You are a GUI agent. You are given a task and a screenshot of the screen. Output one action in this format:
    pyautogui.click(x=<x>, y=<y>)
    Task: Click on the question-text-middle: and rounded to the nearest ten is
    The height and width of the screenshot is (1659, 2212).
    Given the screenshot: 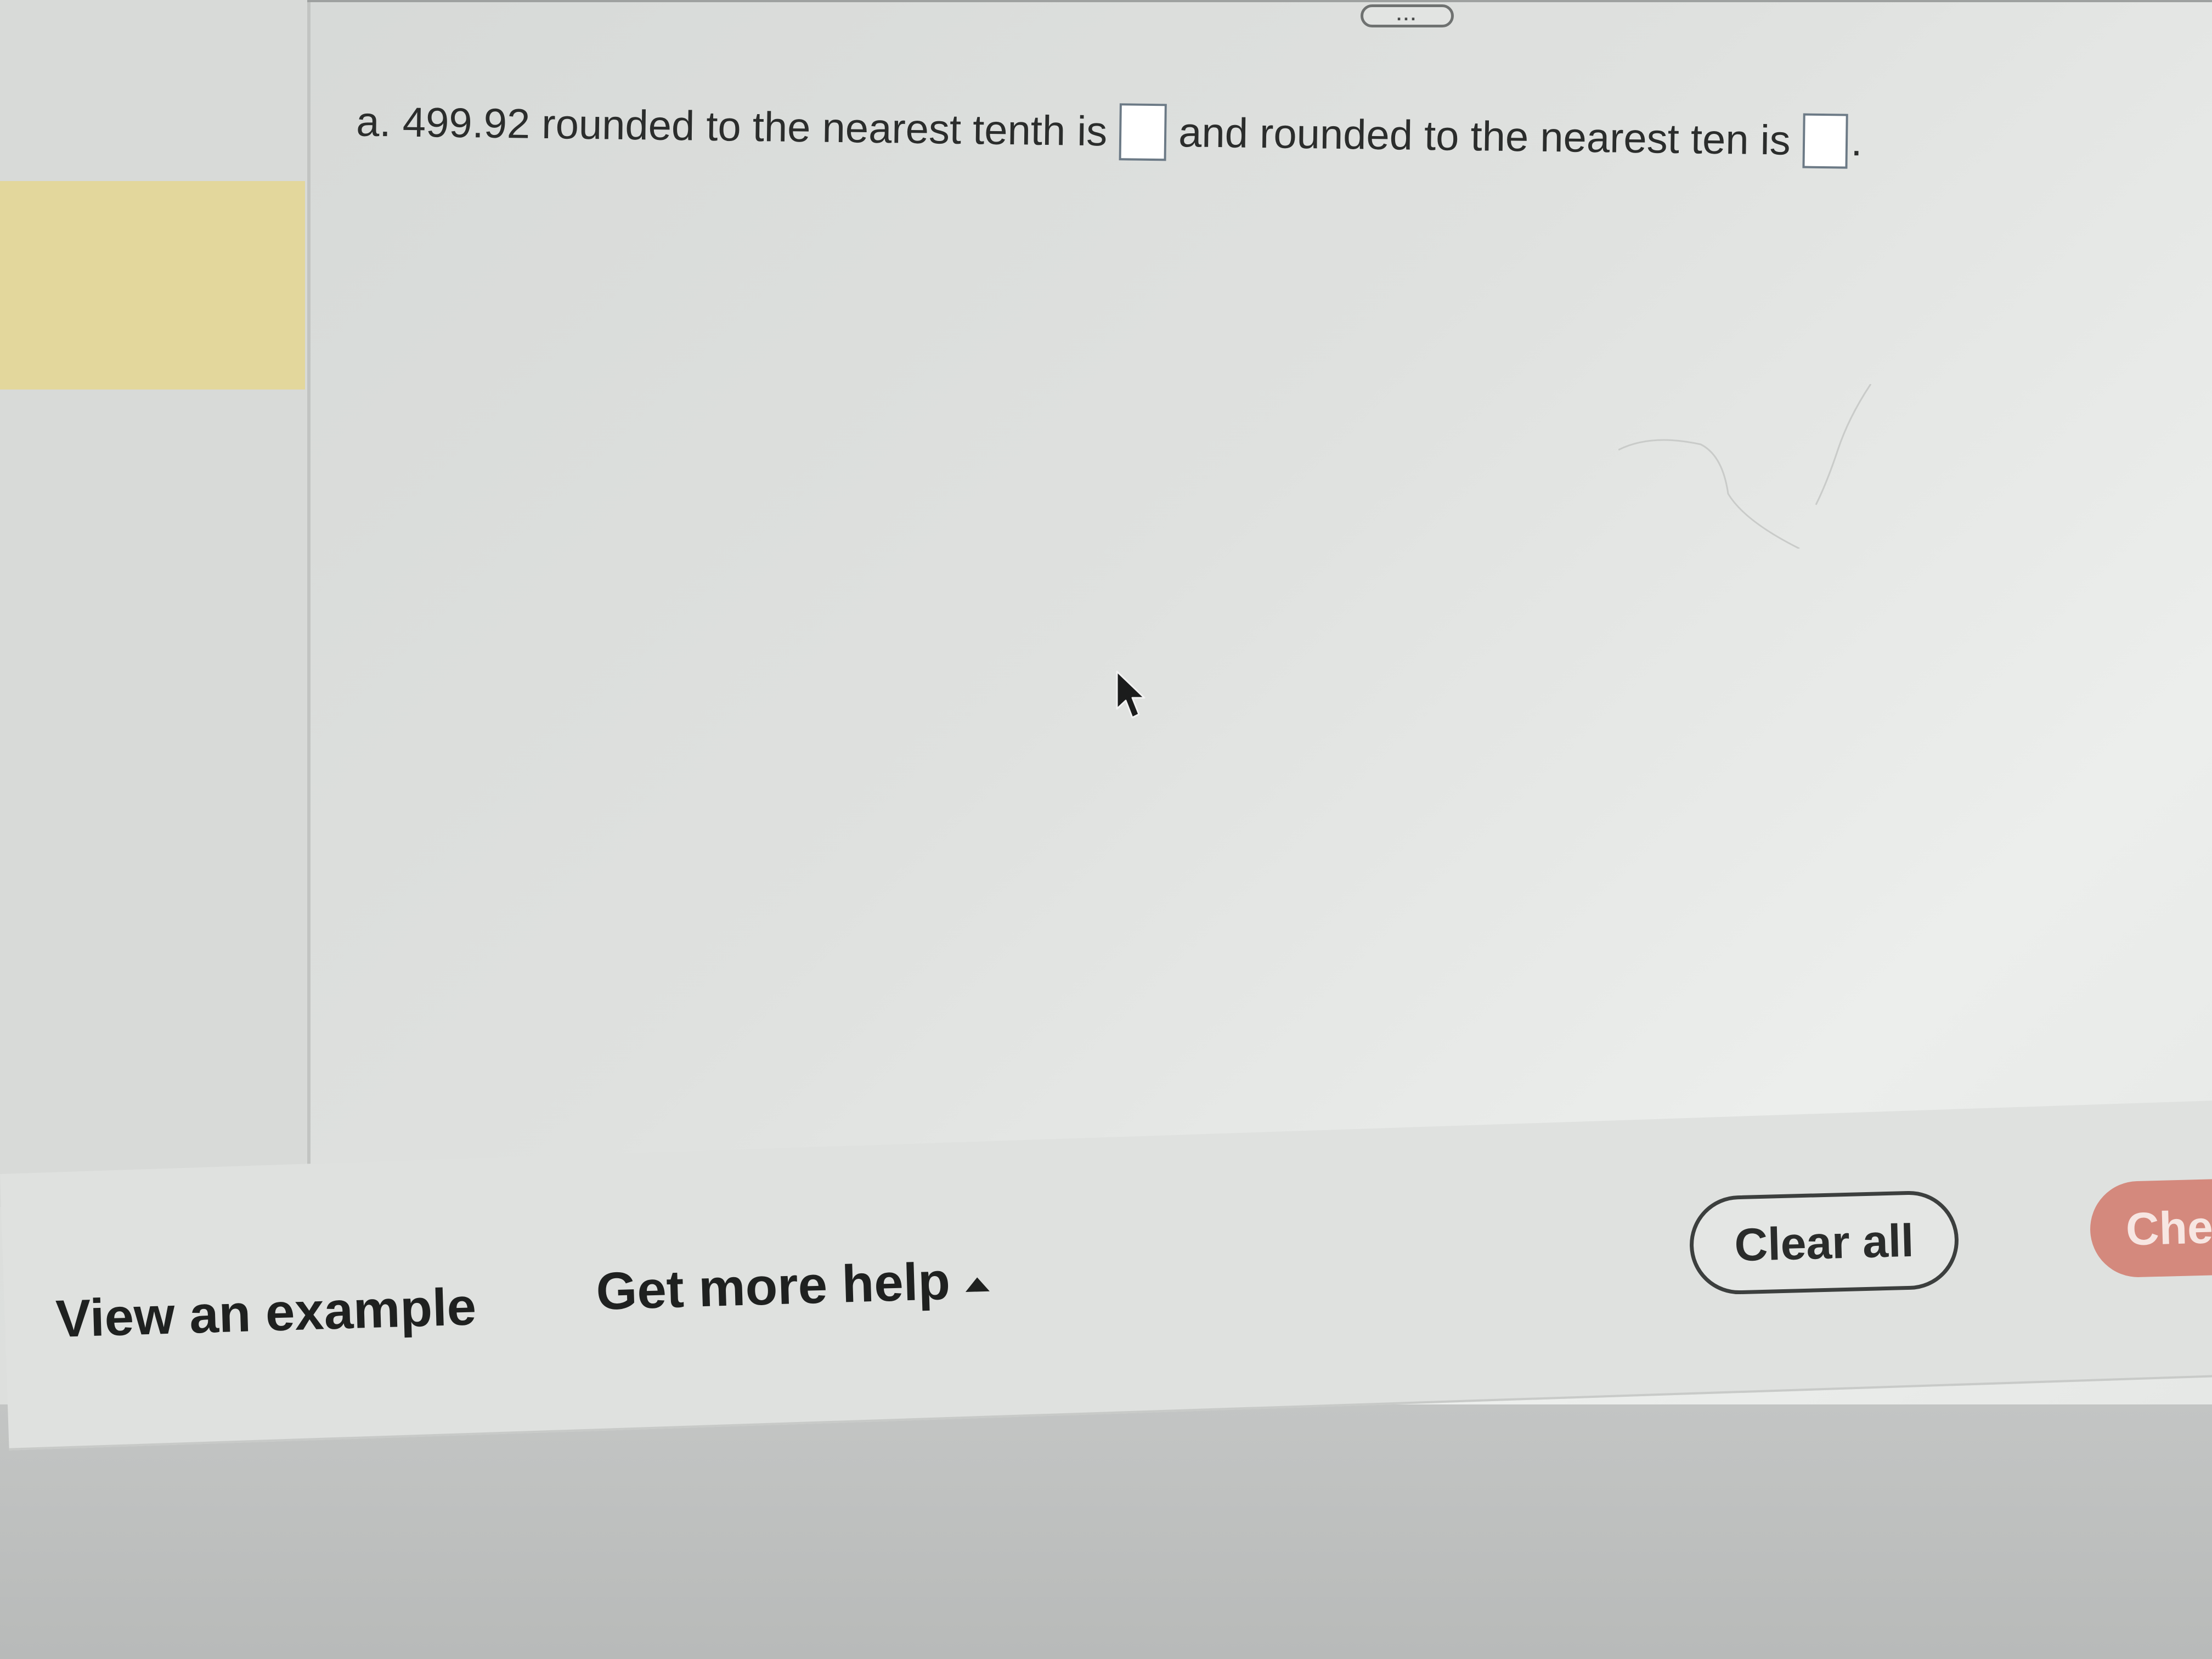 What is the action you would take?
    pyautogui.click(x=1485, y=137)
    